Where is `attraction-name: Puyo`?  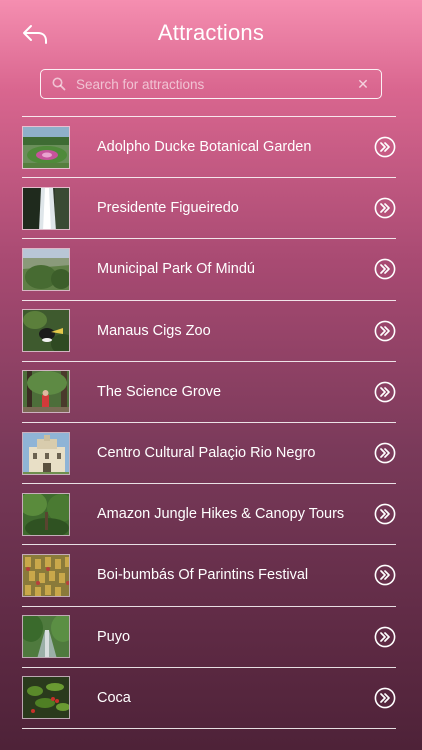
attraction-name: Puyo is located at coordinates (114, 636).